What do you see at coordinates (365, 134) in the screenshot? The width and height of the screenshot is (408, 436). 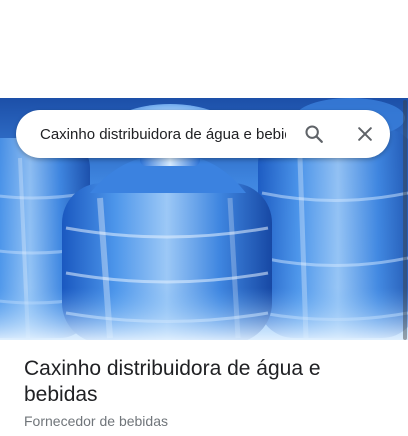 I see `close-icon` at bounding box center [365, 134].